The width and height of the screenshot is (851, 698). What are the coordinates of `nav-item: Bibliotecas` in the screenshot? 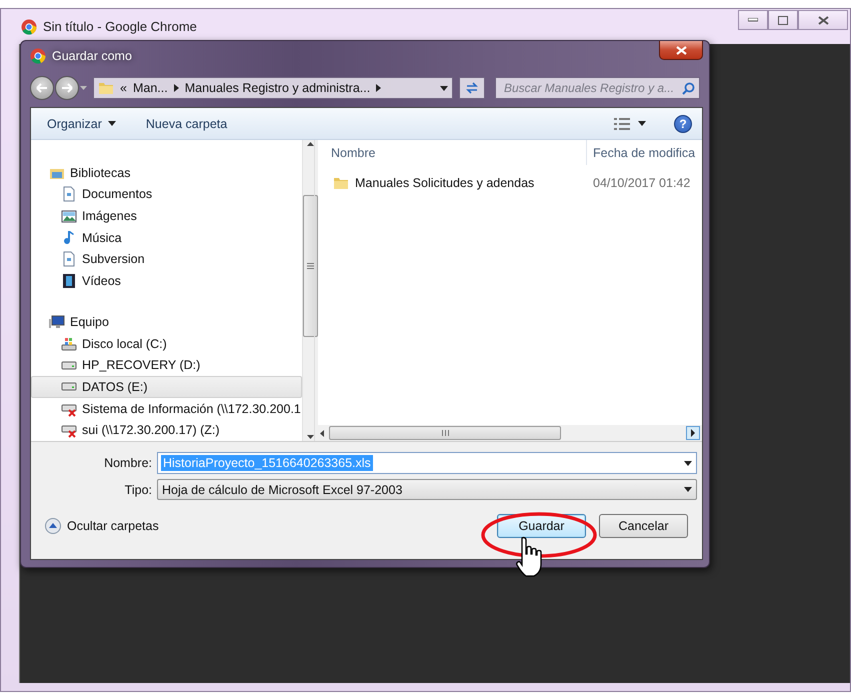 It's located at (166, 173).